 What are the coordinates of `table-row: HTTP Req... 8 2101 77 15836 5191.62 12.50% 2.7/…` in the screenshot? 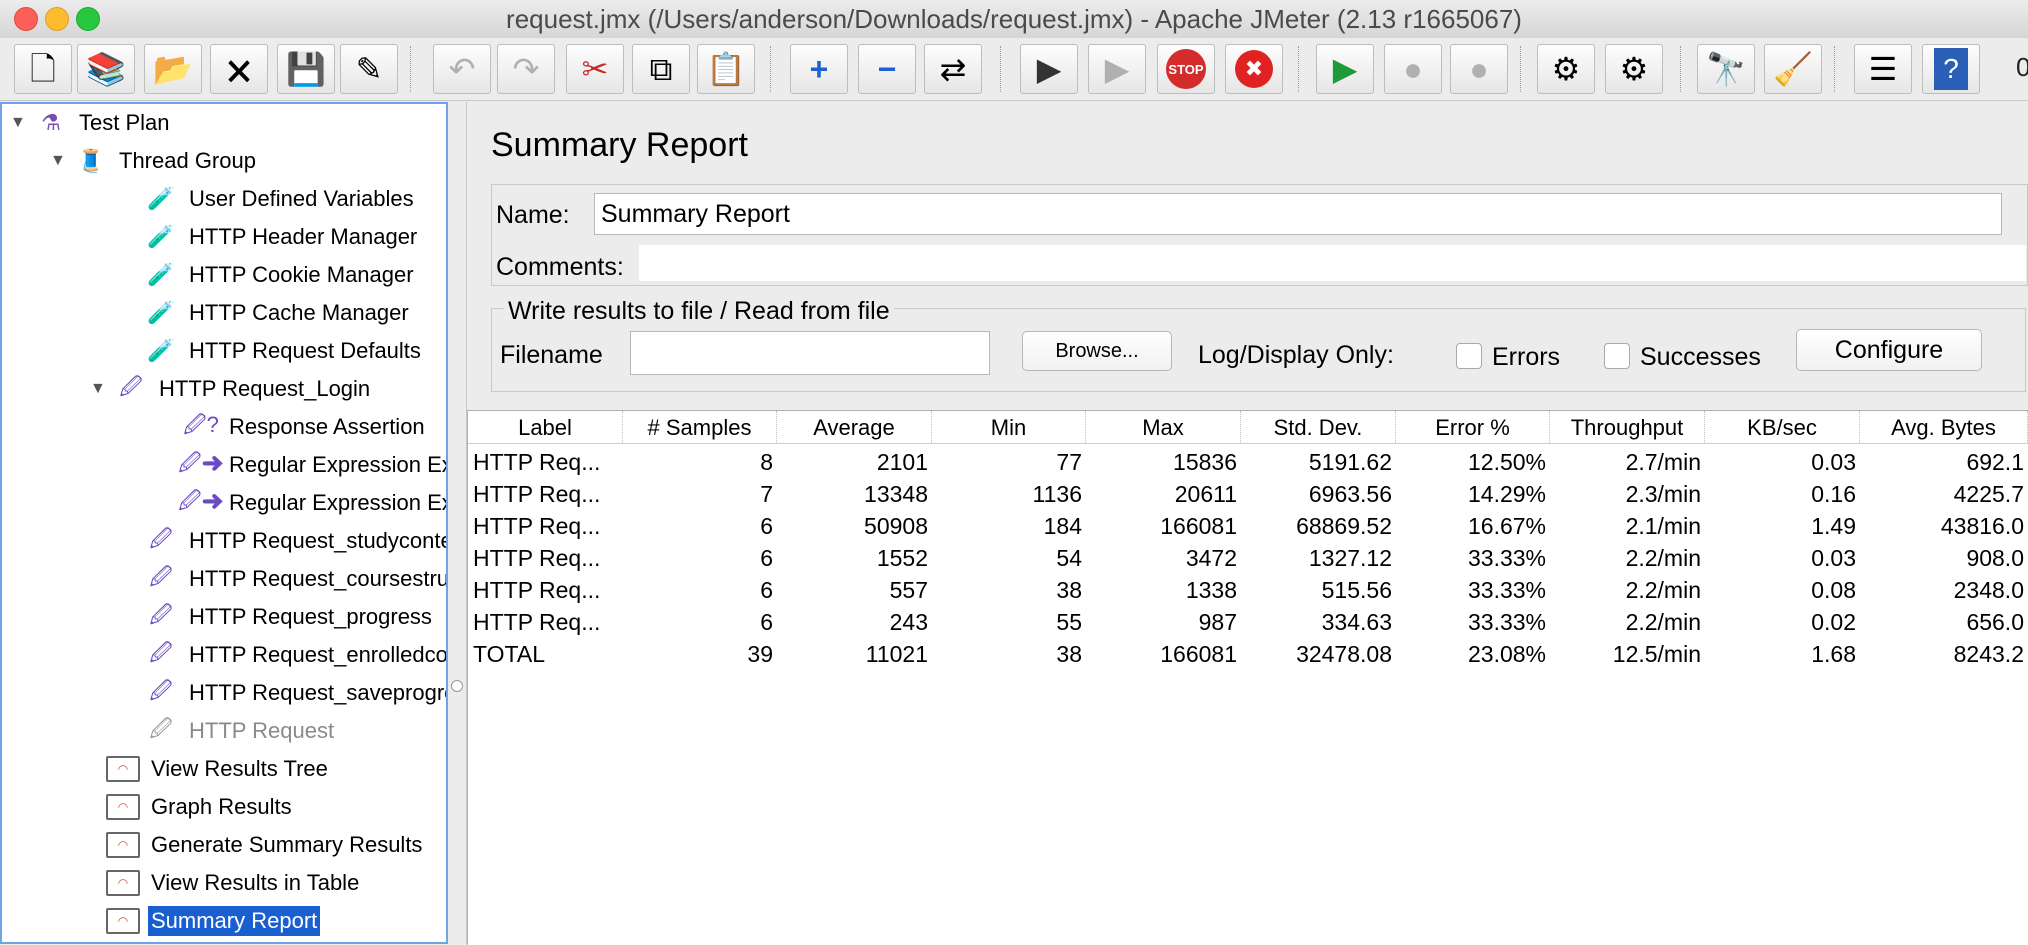 It's located at (1248, 461).